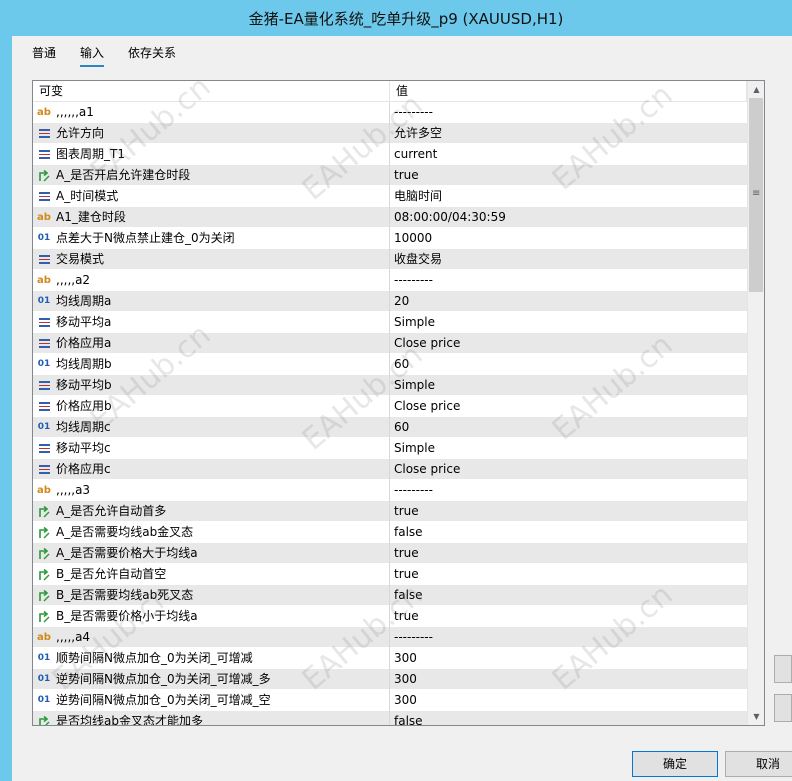  Describe the element at coordinates (568, 259) in the screenshot. I see `value-cell: 收盘交易` at that location.